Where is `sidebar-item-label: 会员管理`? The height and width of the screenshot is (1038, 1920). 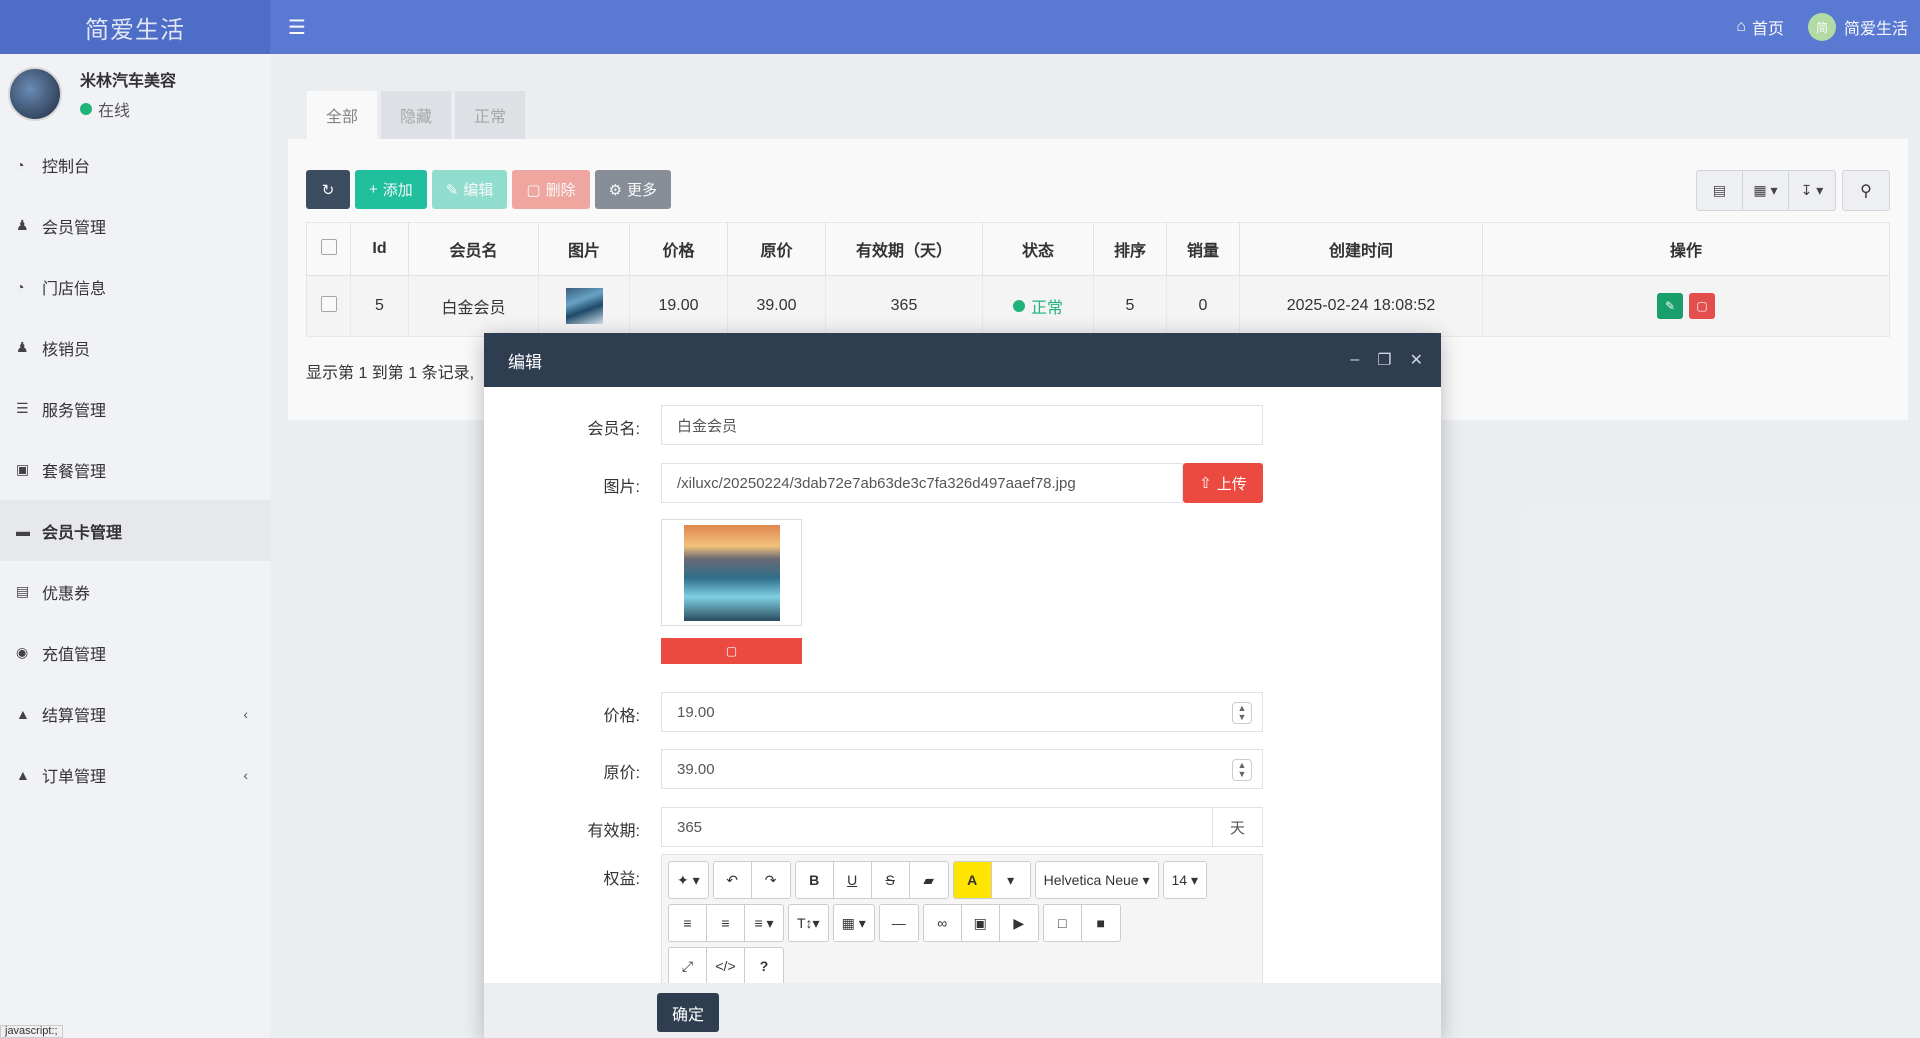 sidebar-item-label: 会员管理 is located at coordinates (74, 228).